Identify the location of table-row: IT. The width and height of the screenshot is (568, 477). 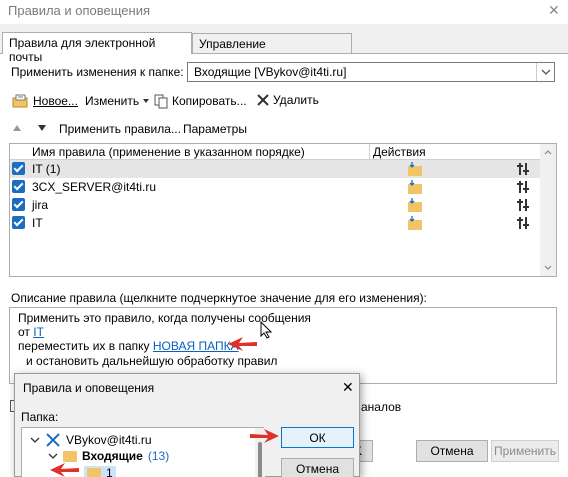
(275, 223).